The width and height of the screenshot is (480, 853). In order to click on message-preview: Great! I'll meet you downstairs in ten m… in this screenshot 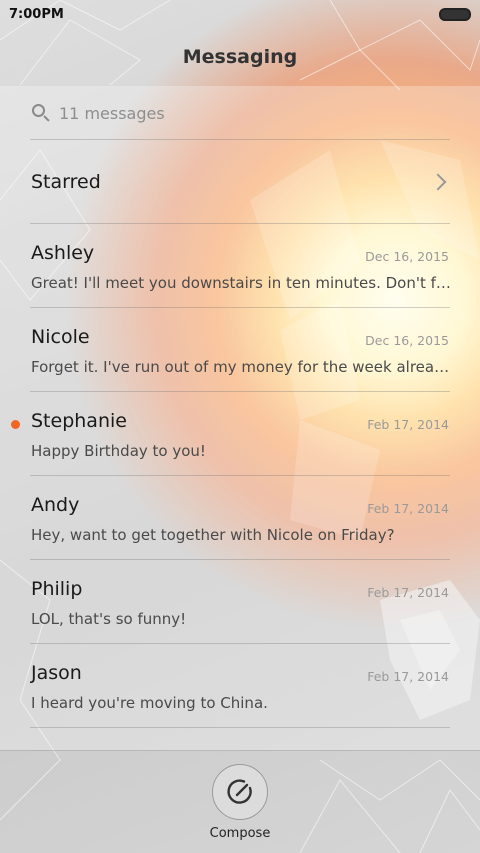, I will do `click(241, 283)`.